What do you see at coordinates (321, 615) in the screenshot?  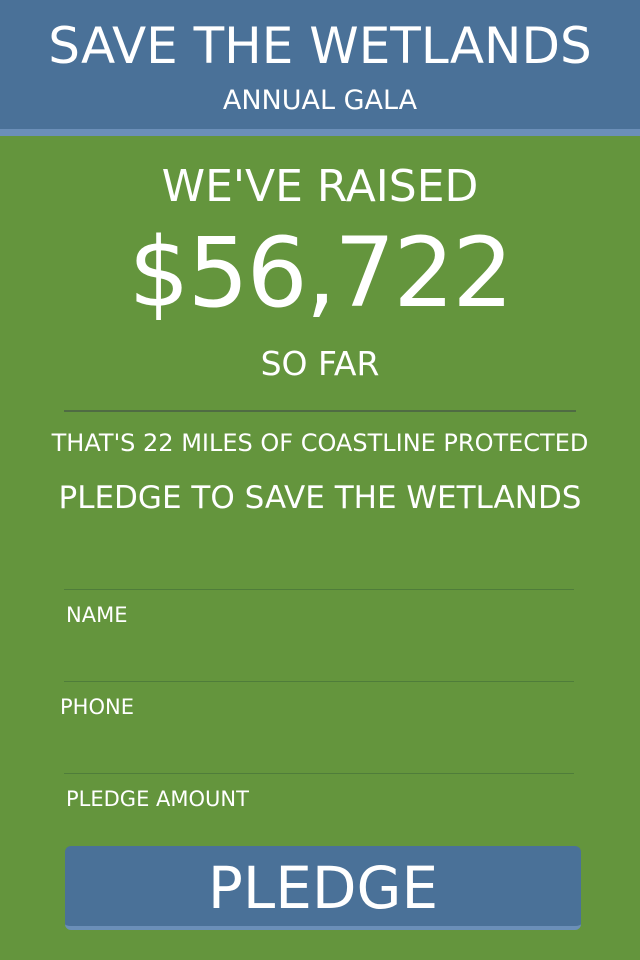 I see `name-field: NAME` at bounding box center [321, 615].